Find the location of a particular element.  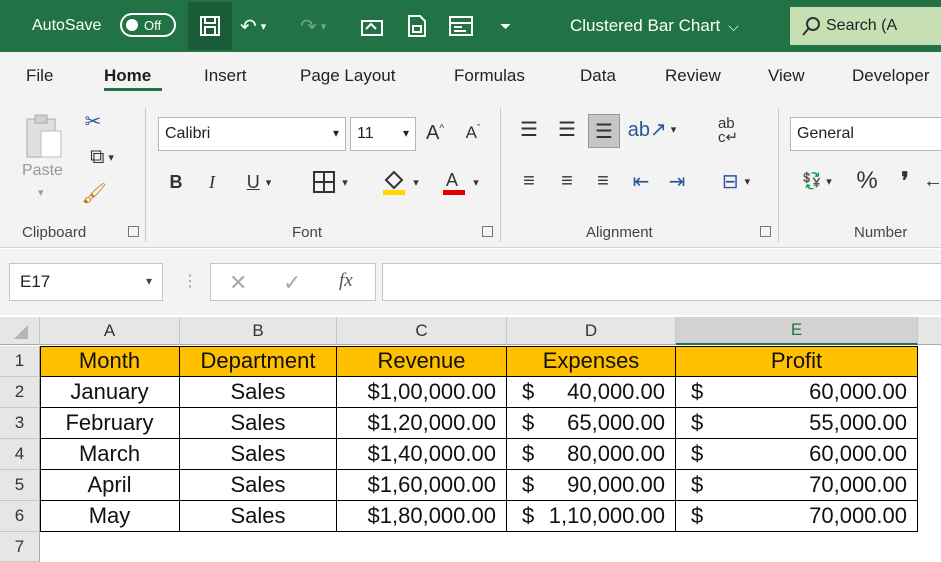

table-cell-expenses: $40,000.00 is located at coordinates (591, 392).